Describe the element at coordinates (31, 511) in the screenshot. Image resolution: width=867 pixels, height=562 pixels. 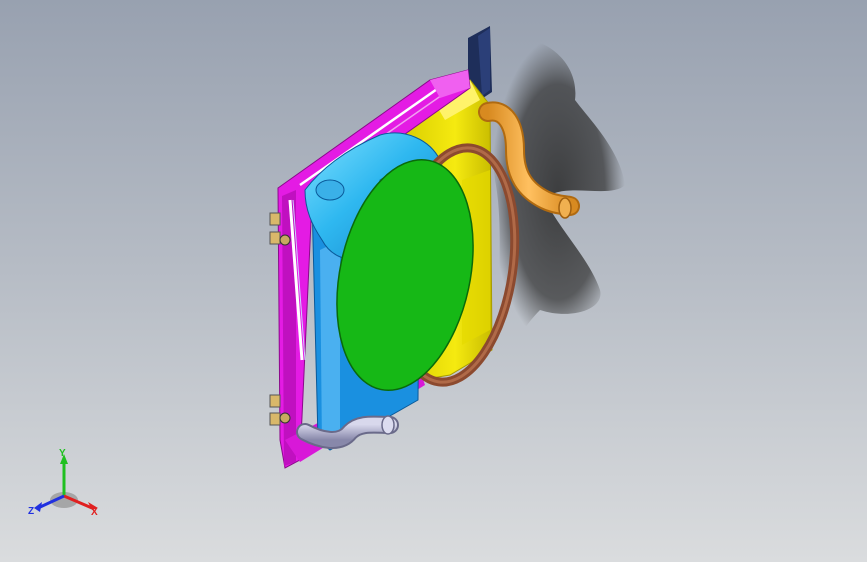
I see `z-axis-label: Z` at that location.